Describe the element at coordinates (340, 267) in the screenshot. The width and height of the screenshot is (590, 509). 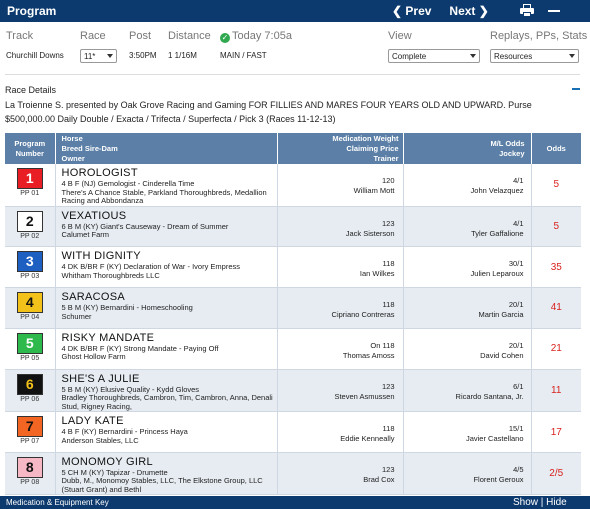
I see `medication-cell: 118 Ian Wilkes` at that location.